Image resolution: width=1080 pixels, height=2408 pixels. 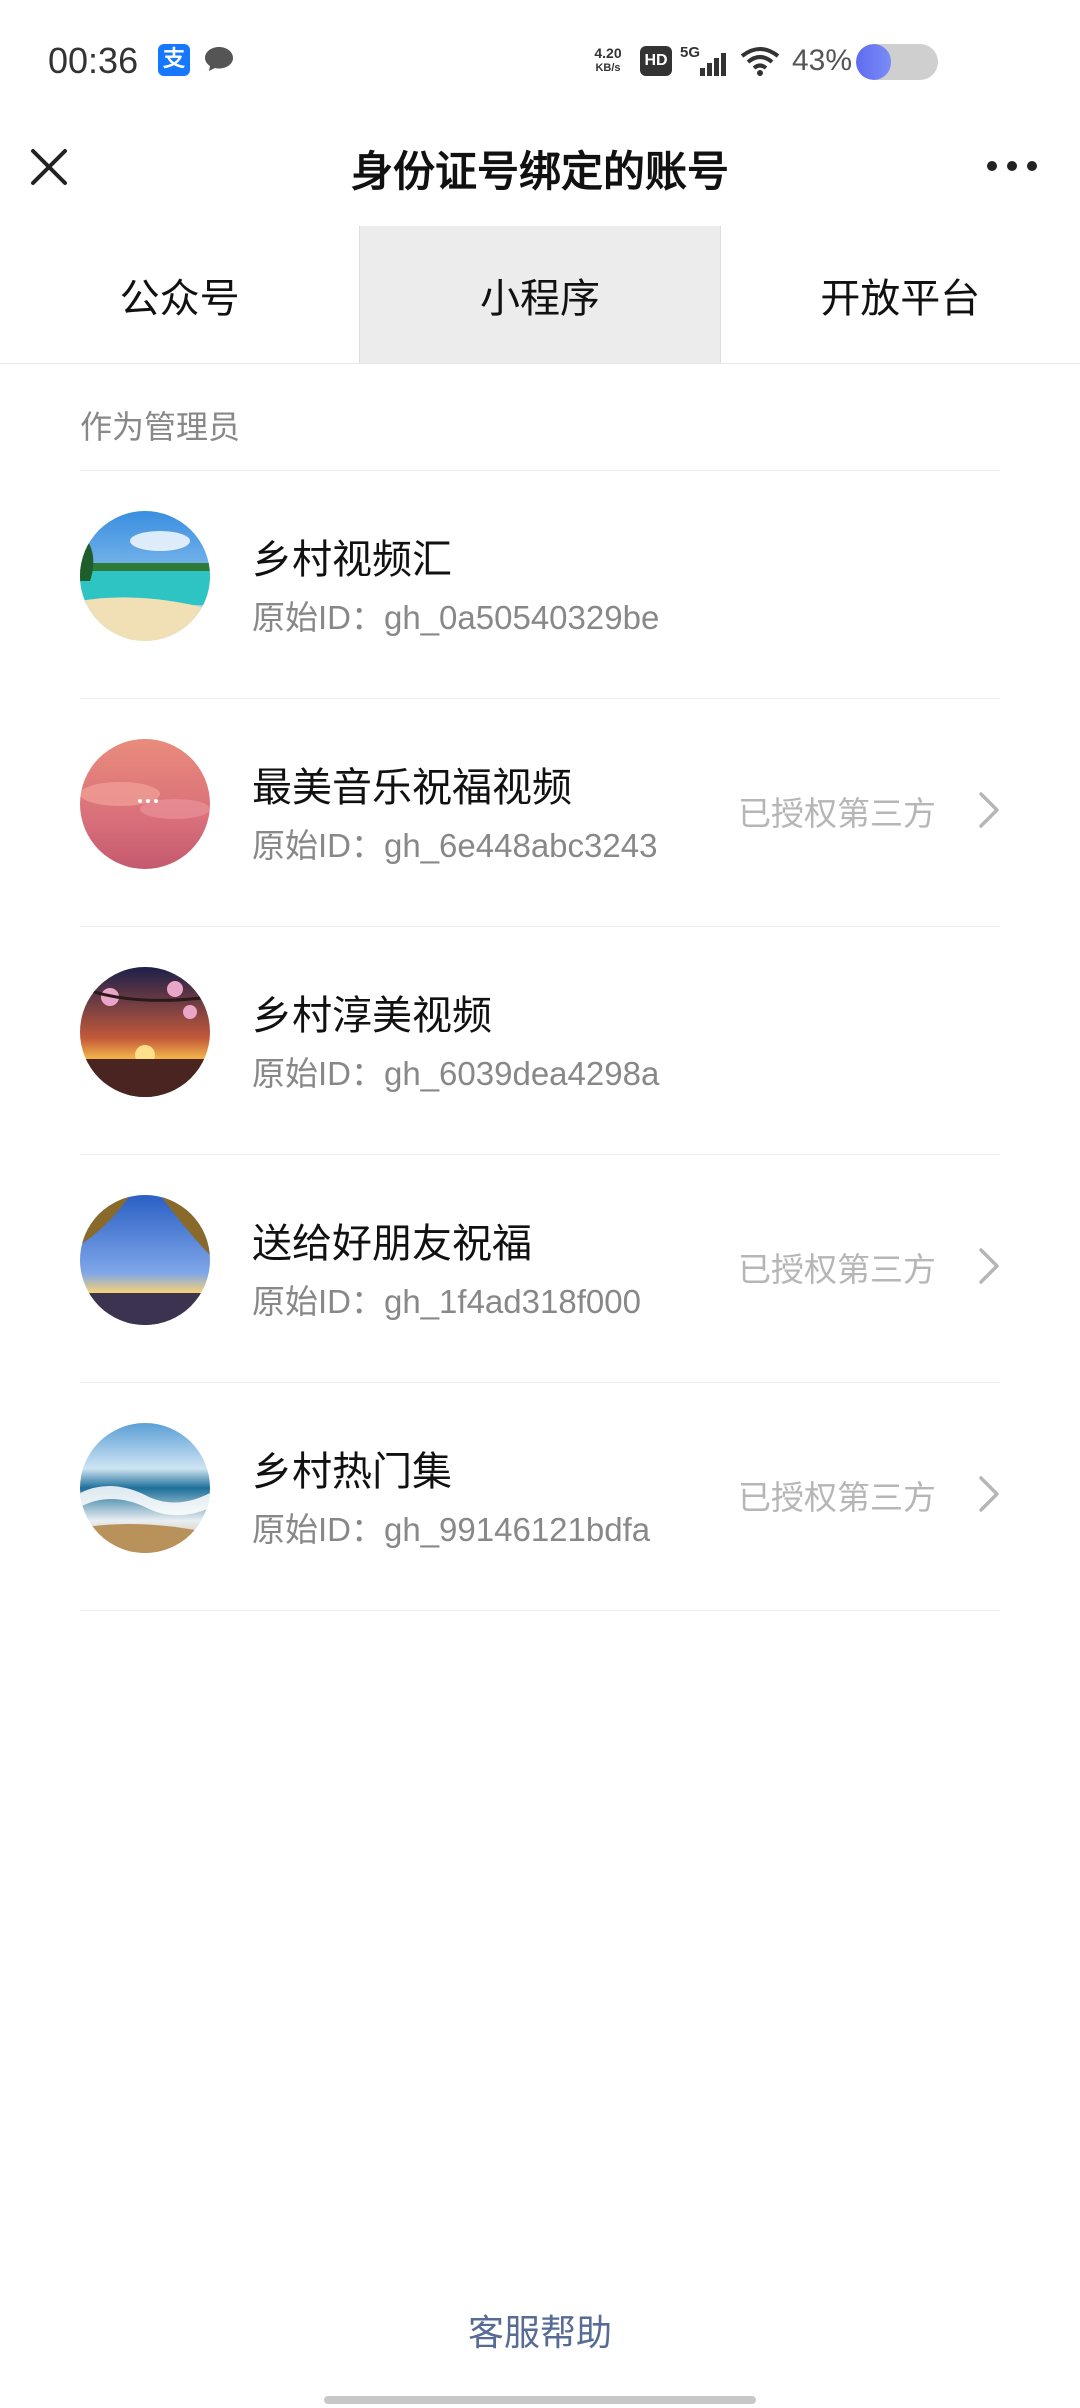 I want to click on customer-service-help-link: 客服帮助, so click(x=540, y=2330).